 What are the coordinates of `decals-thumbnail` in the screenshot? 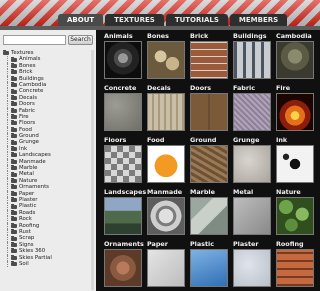 It's located at (166, 112).